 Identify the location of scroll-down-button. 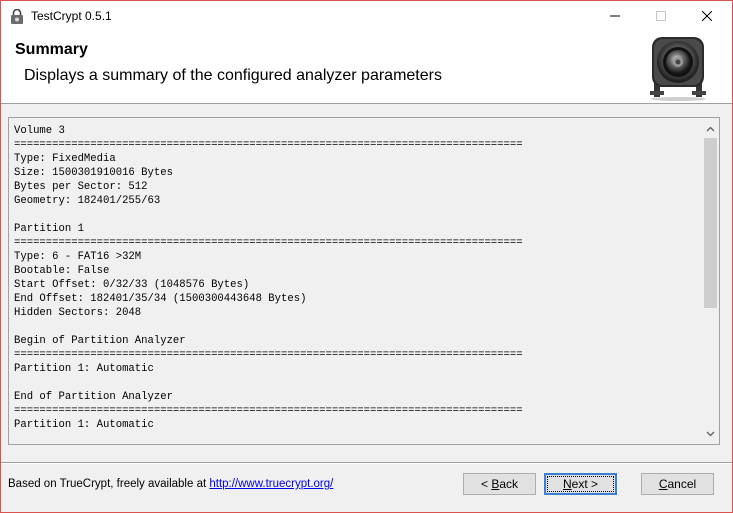
(710, 433).